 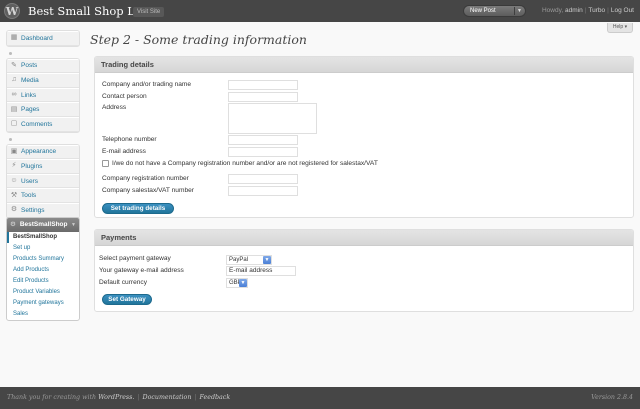 What do you see at coordinates (147, 84) in the screenshot?
I see `company-name-label: Company and/or trading name` at bounding box center [147, 84].